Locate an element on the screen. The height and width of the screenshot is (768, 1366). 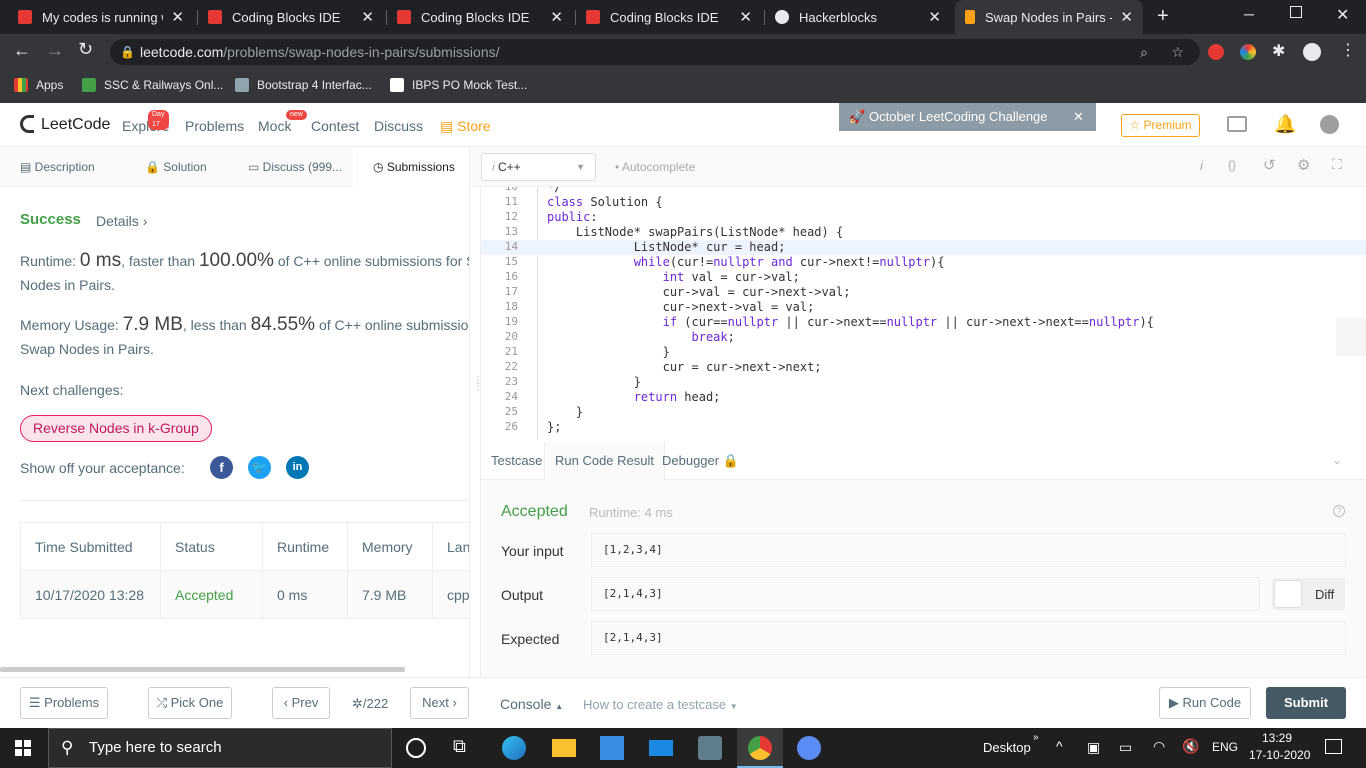
color-extension-icon is located at coordinates (1248, 52).